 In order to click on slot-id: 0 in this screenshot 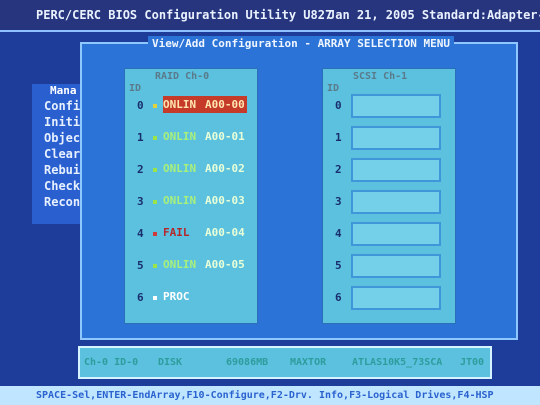, I will do `click(338, 105)`.